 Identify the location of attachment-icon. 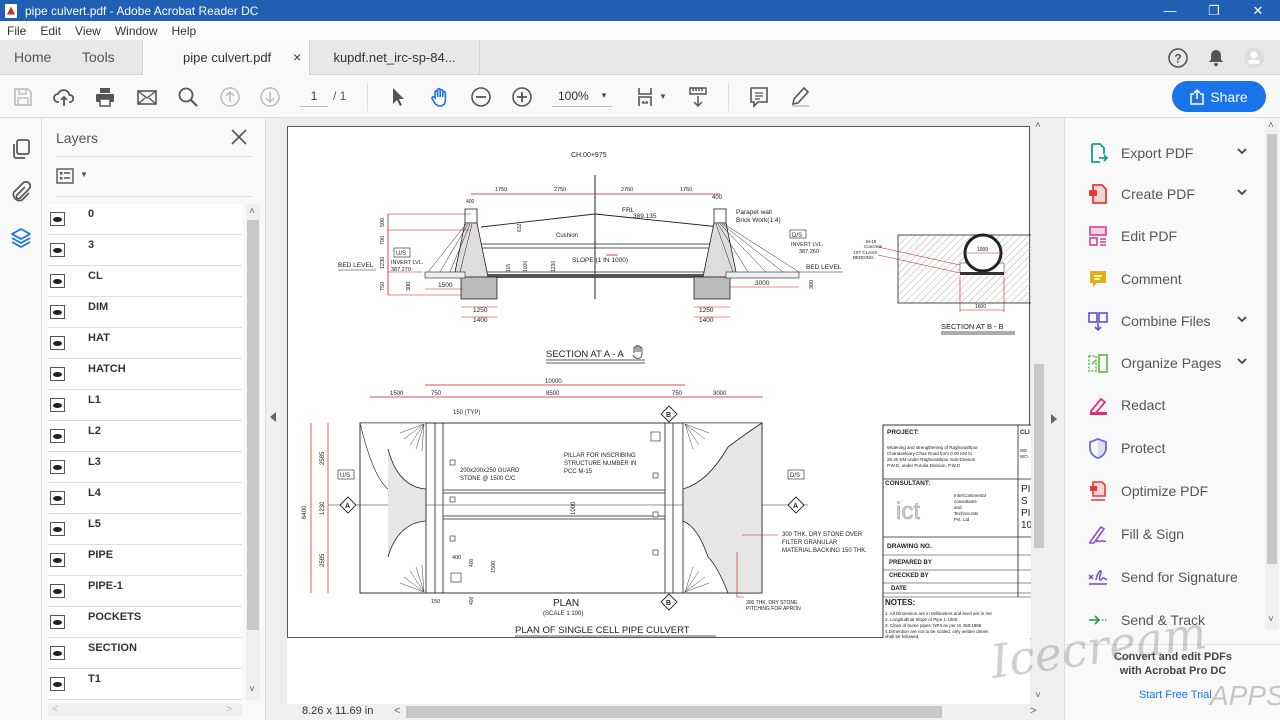
(21, 192).